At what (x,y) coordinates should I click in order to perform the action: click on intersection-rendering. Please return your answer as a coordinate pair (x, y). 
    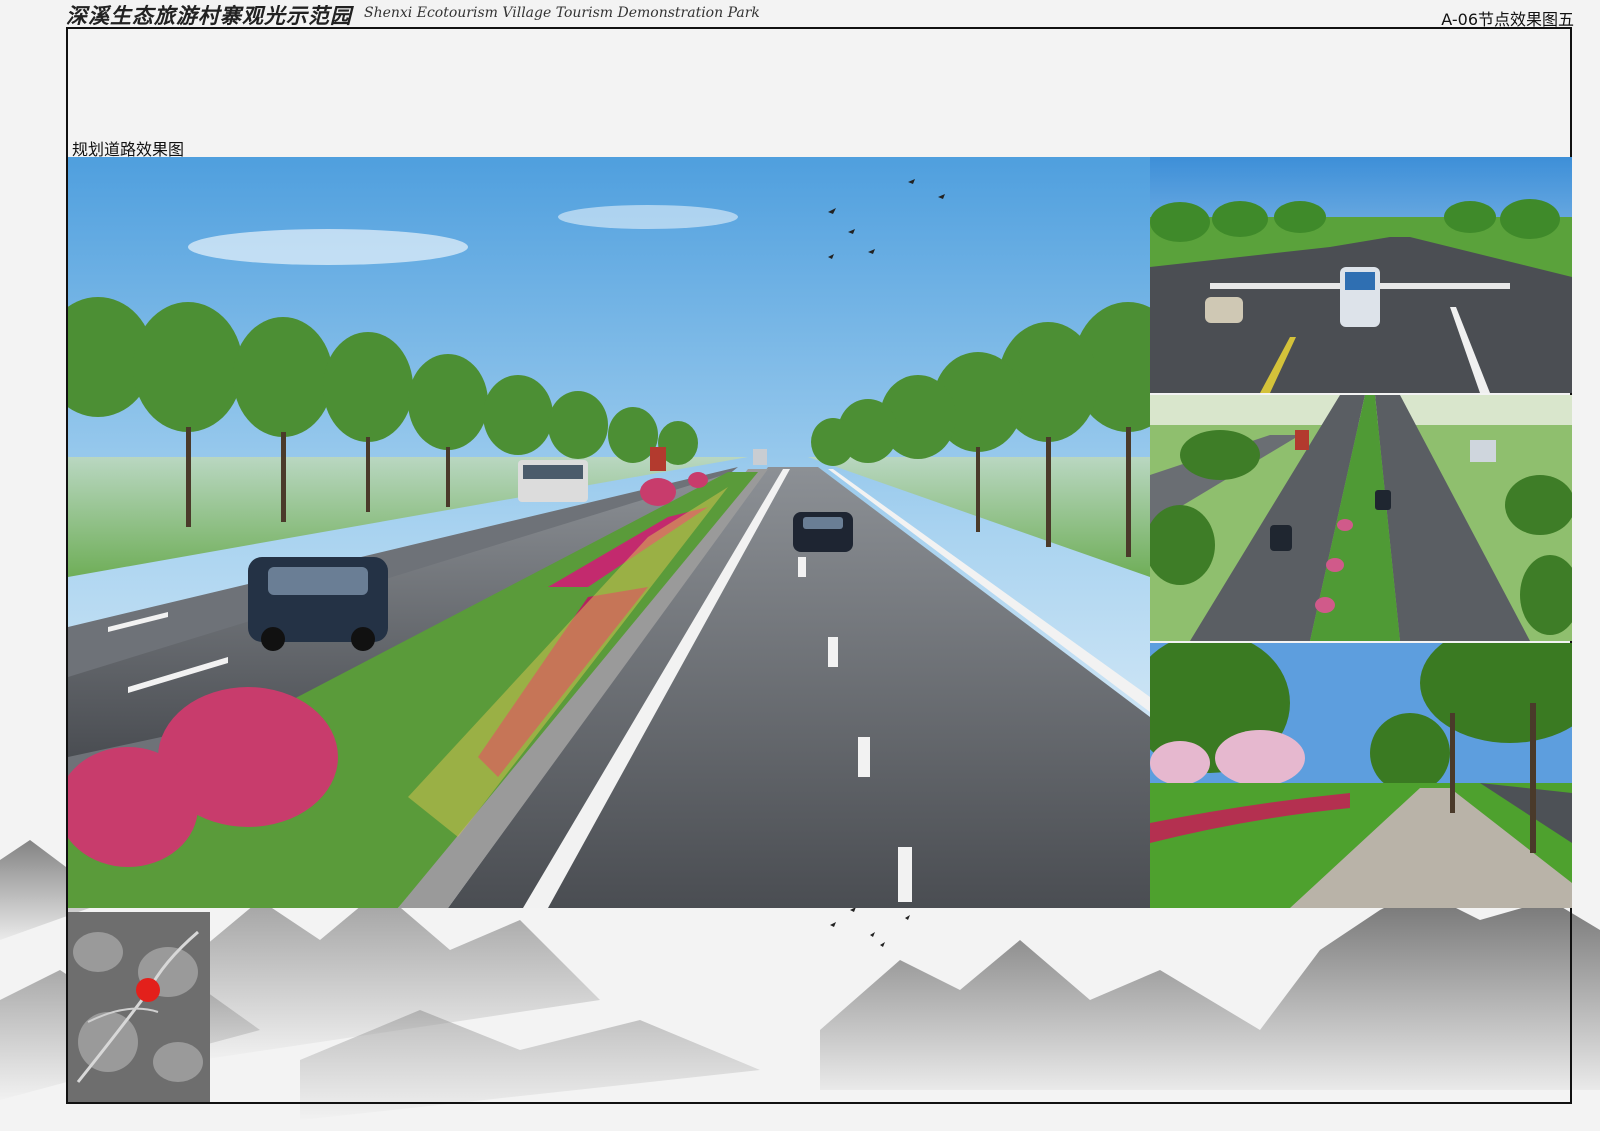
    Looking at the image, I should click on (1361, 275).